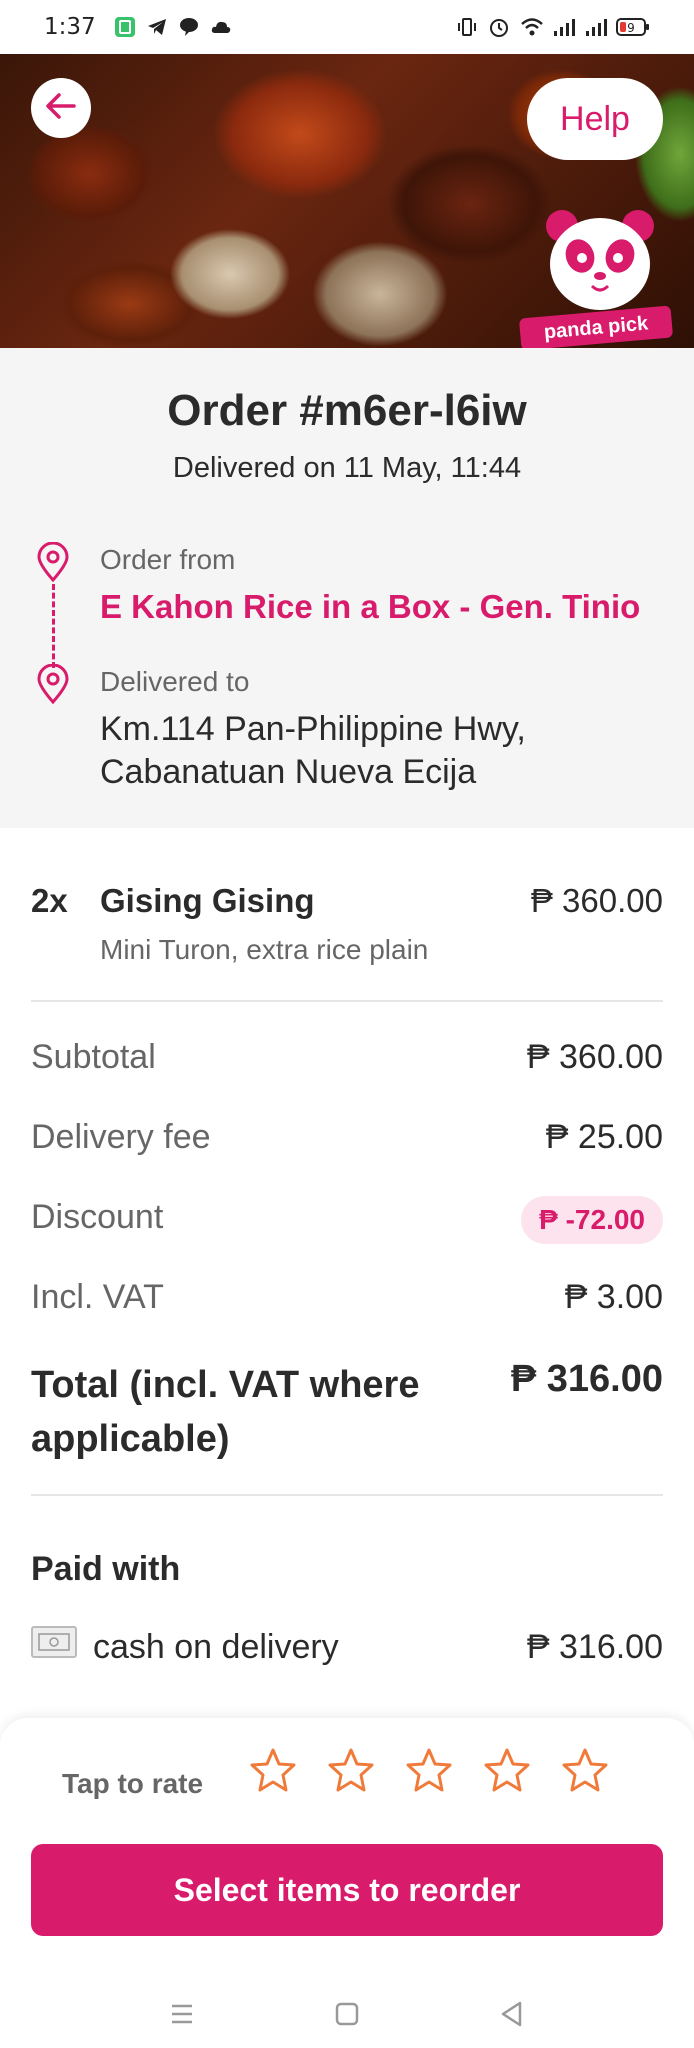 The image size is (694, 2048). What do you see at coordinates (531, 27) in the screenshot?
I see `wifi-icon` at bounding box center [531, 27].